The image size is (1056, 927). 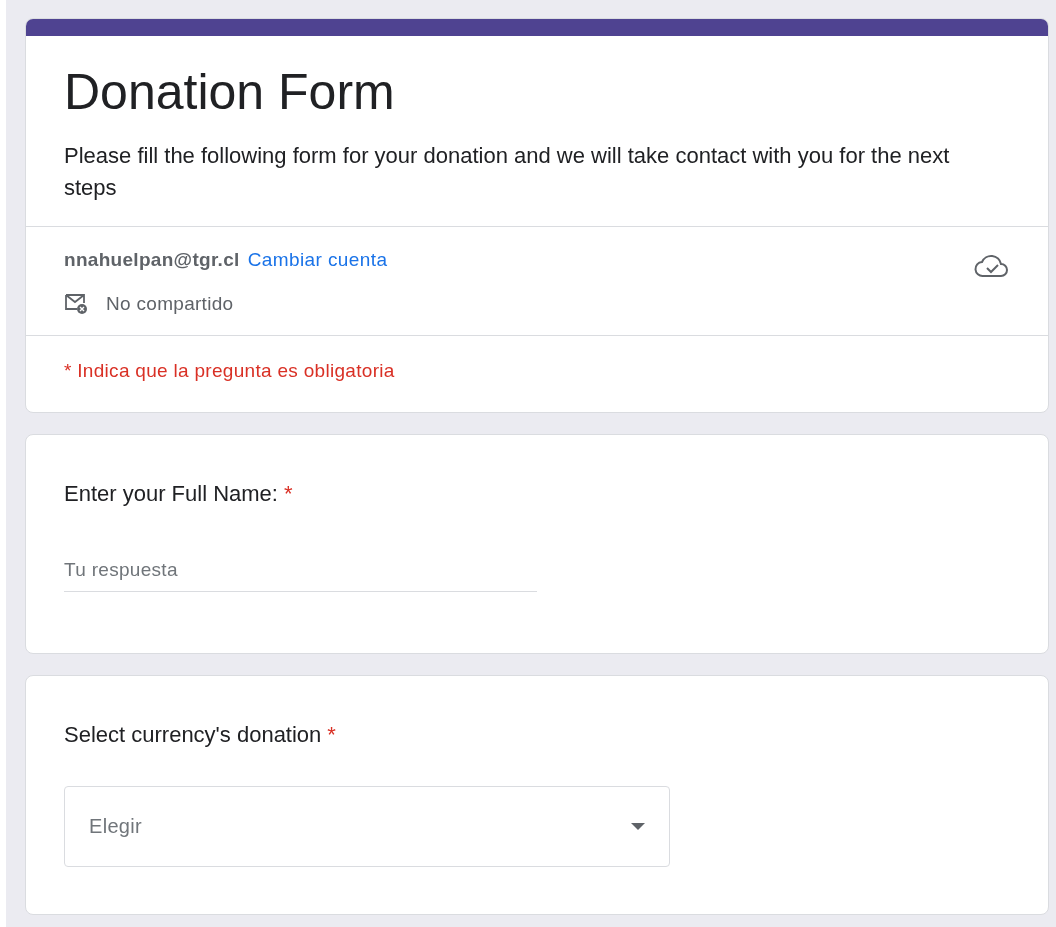 I want to click on required-note: * Indica que la pregunta es obligatoria, so click(x=229, y=370).